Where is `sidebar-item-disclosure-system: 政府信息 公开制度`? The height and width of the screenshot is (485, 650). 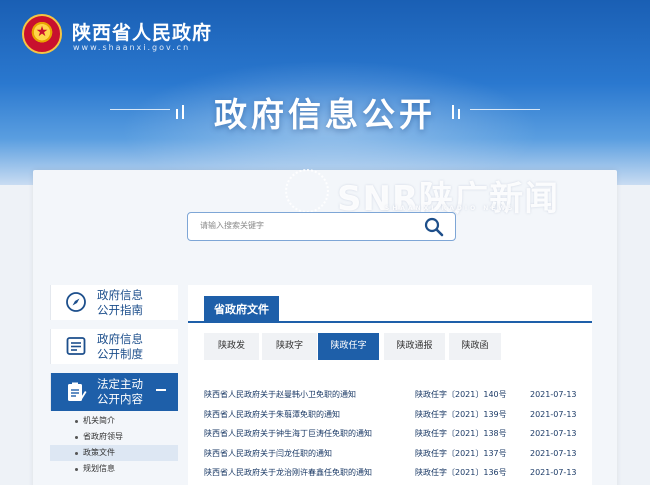 sidebar-item-disclosure-system: 政府信息 公开制度 is located at coordinates (114, 346).